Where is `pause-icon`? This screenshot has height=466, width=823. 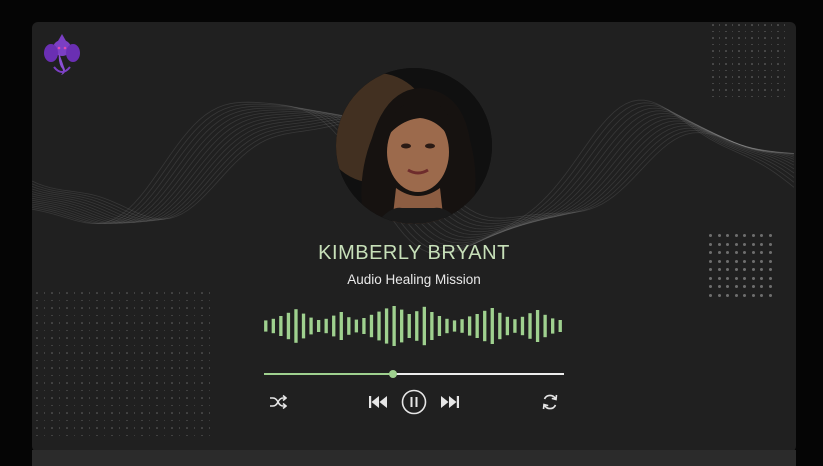
pause-icon is located at coordinates (414, 402).